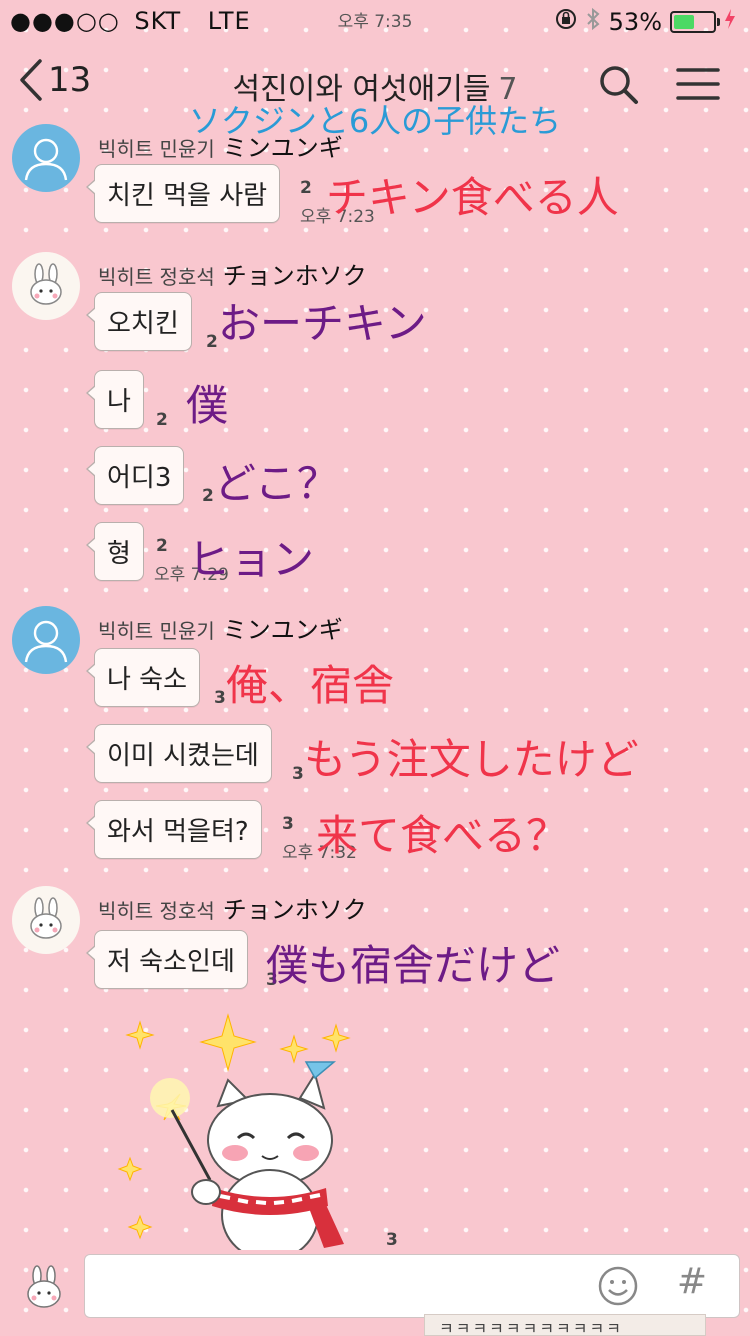 The width and height of the screenshot is (750, 1336). I want to click on message-bubble: 형, so click(115, 551).